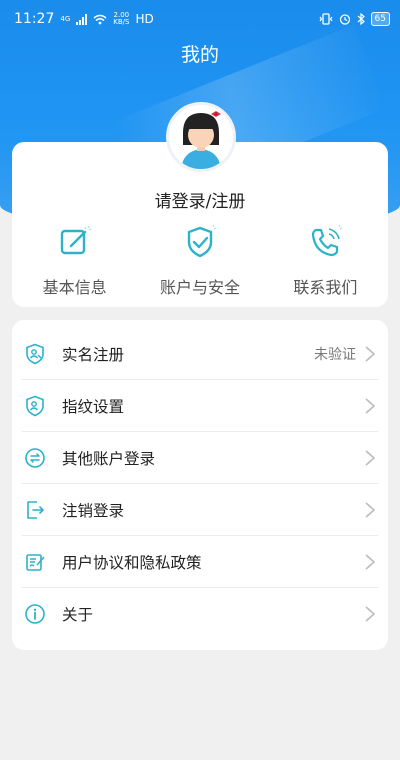 This screenshot has width=400, height=760. What do you see at coordinates (132, 562) in the screenshot?
I see `menu-item-label: 用户协议和隐私政策` at bounding box center [132, 562].